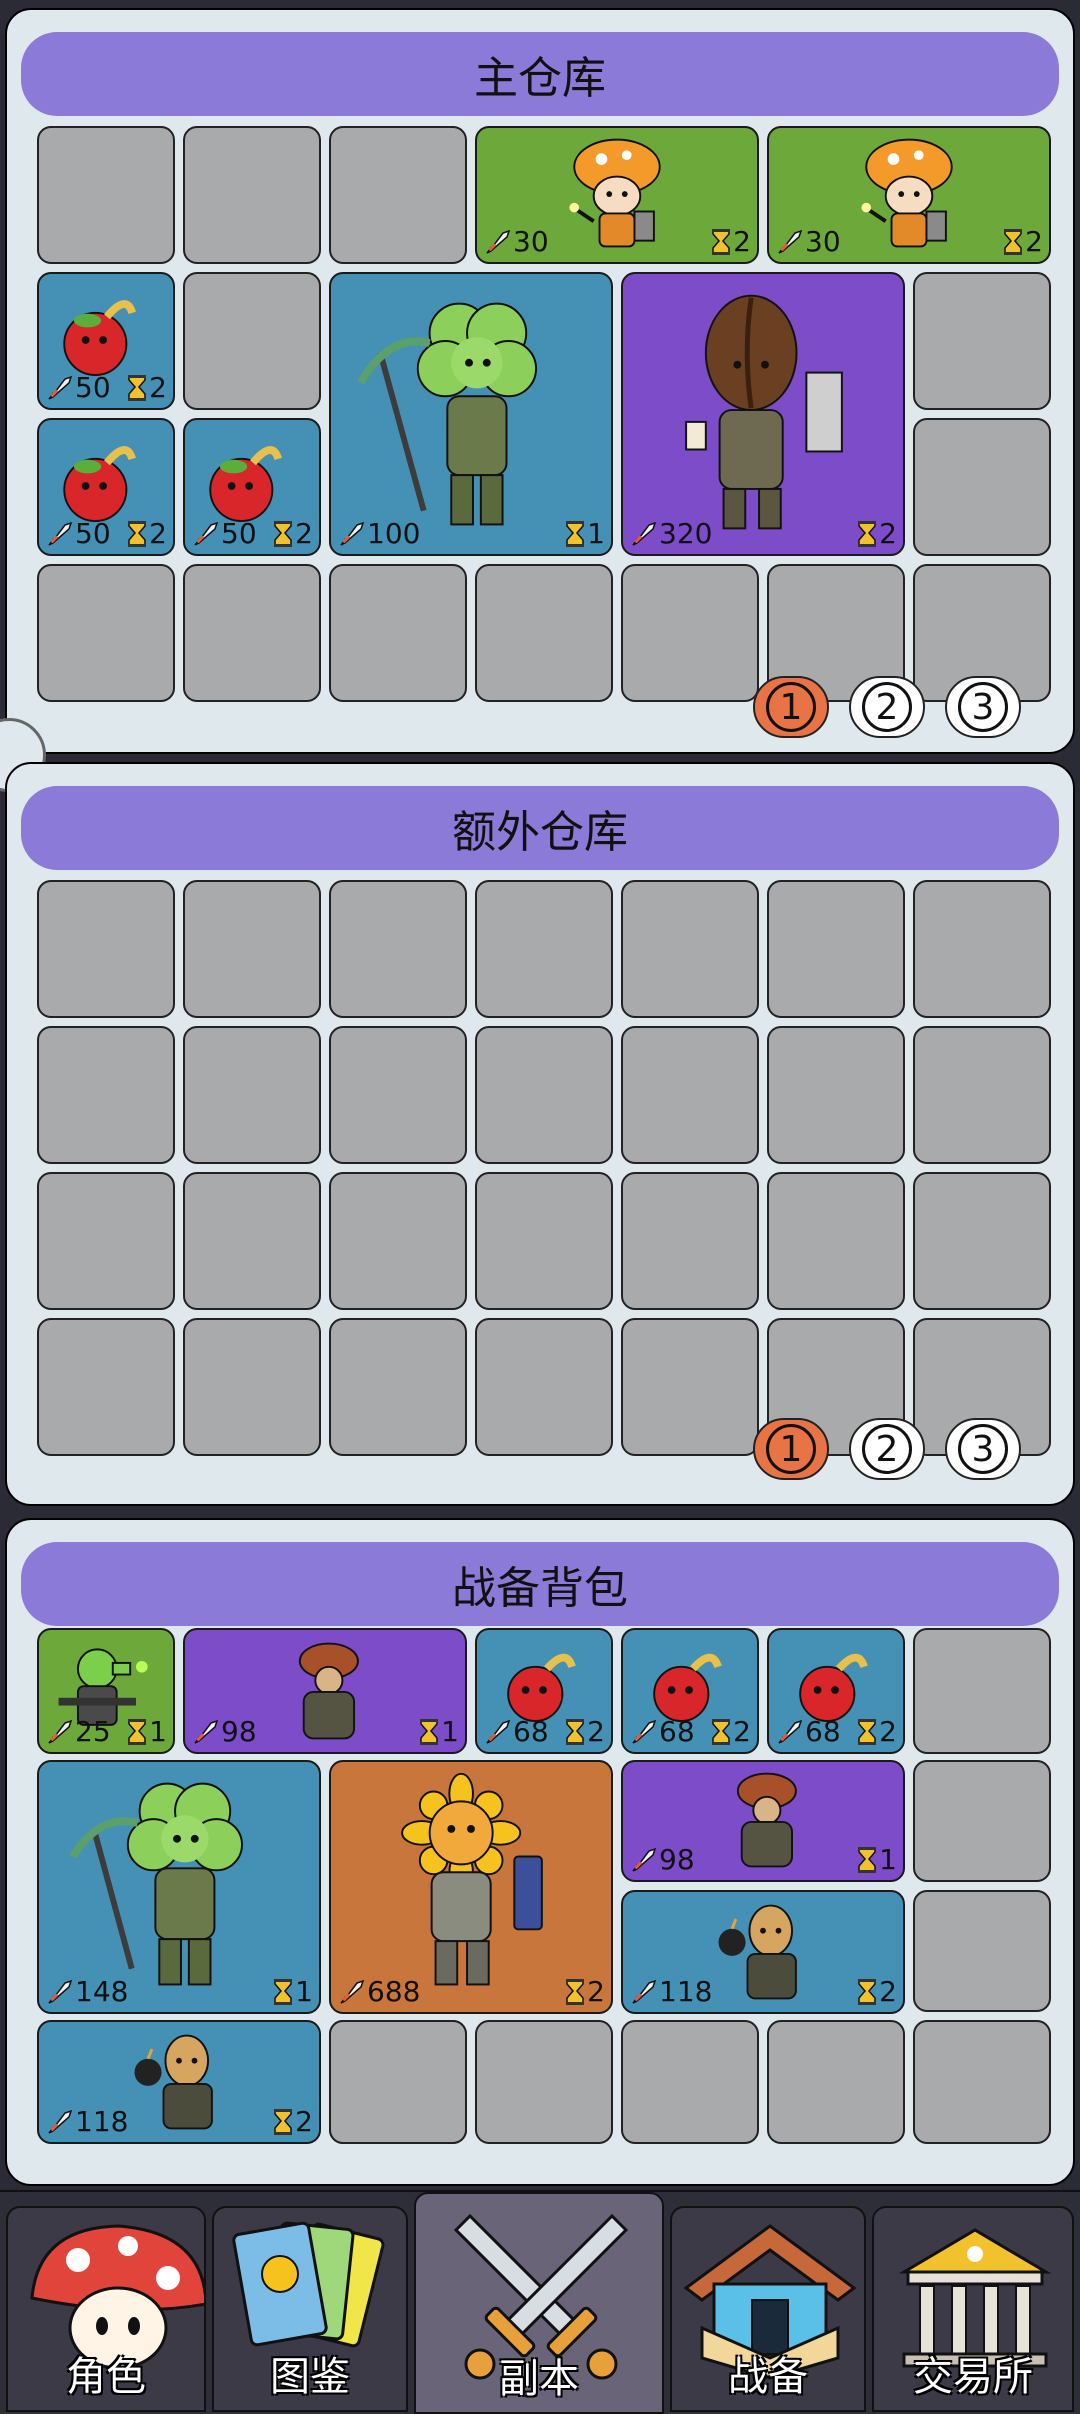 The width and height of the screenshot is (1080, 2414). I want to click on clover-soldier-art, so click(447, 414).